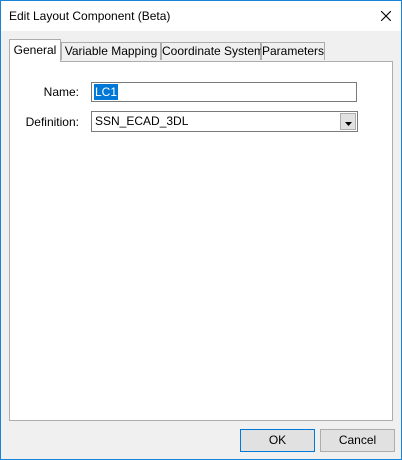  What do you see at coordinates (357, 440) in the screenshot?
I see `cancel-button: Cancel` at bounding box center [357, 440].